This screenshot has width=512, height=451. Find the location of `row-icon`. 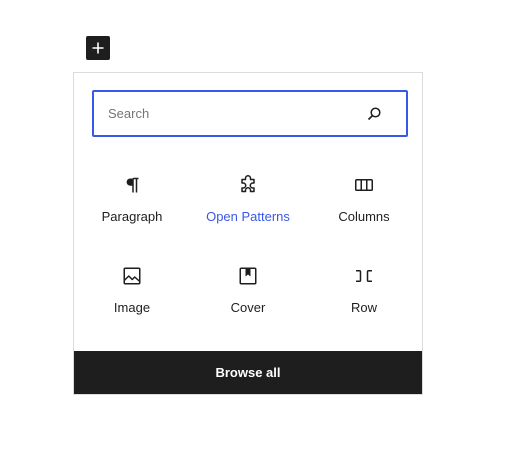

row-icon is located at coordinates (364, 276).